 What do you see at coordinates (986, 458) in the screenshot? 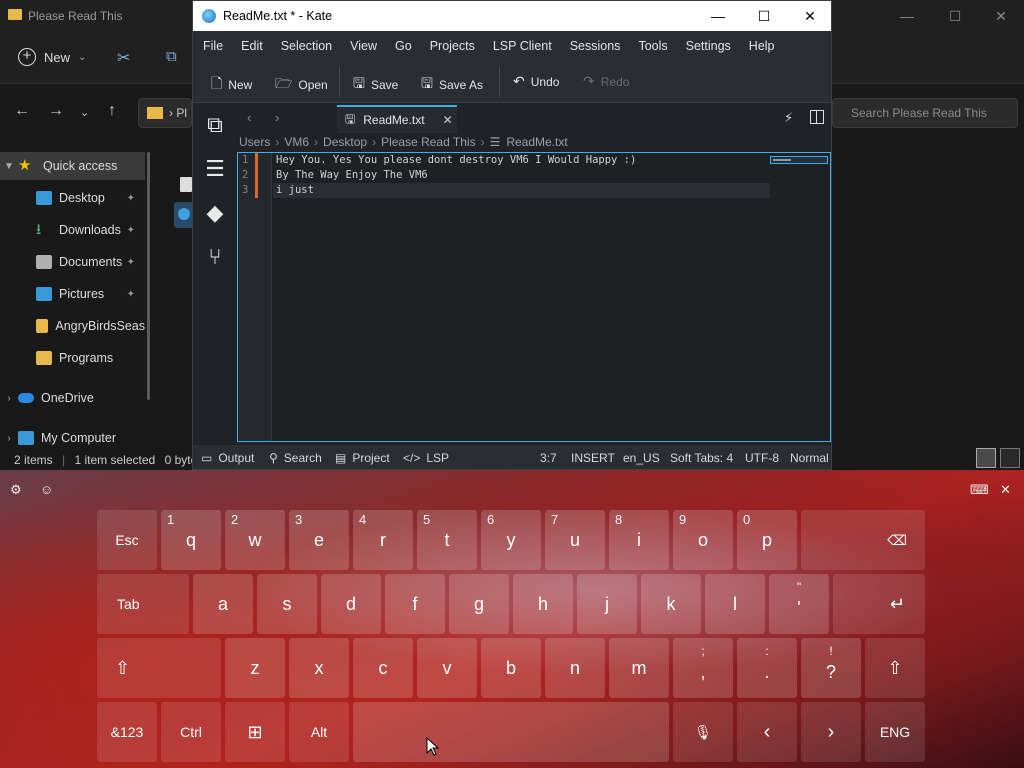
I see `details-view-button` at bounding box center [986, 458].